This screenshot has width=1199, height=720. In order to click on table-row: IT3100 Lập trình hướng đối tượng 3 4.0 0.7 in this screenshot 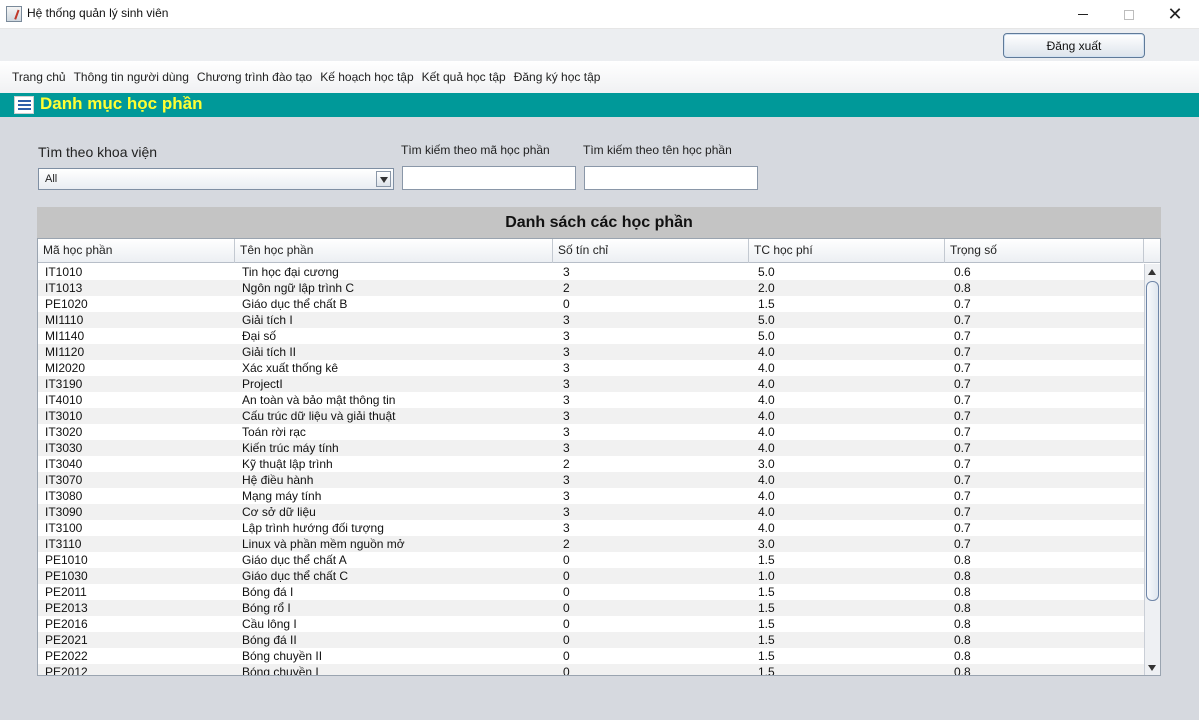, I will do `click(591, 528)`.